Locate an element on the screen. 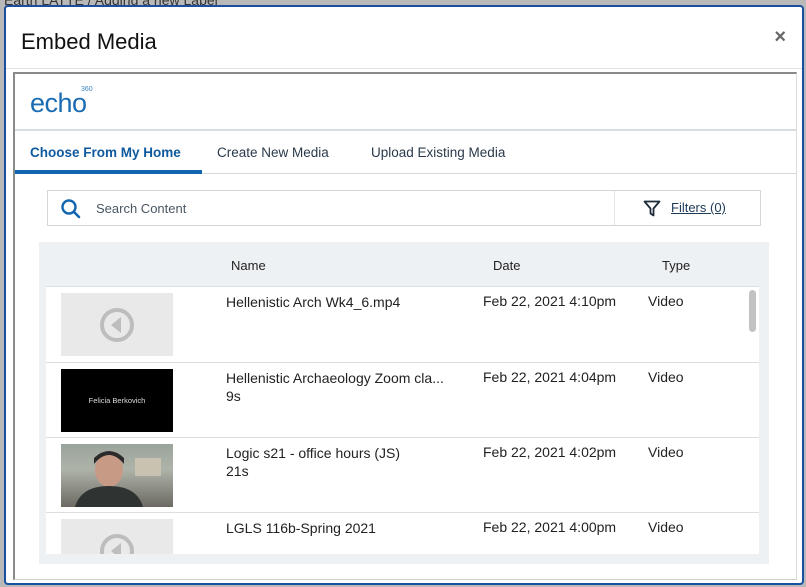 This screenshot has width=806, height=587. filter-funnel-icon is located at coordinates (652, 211).